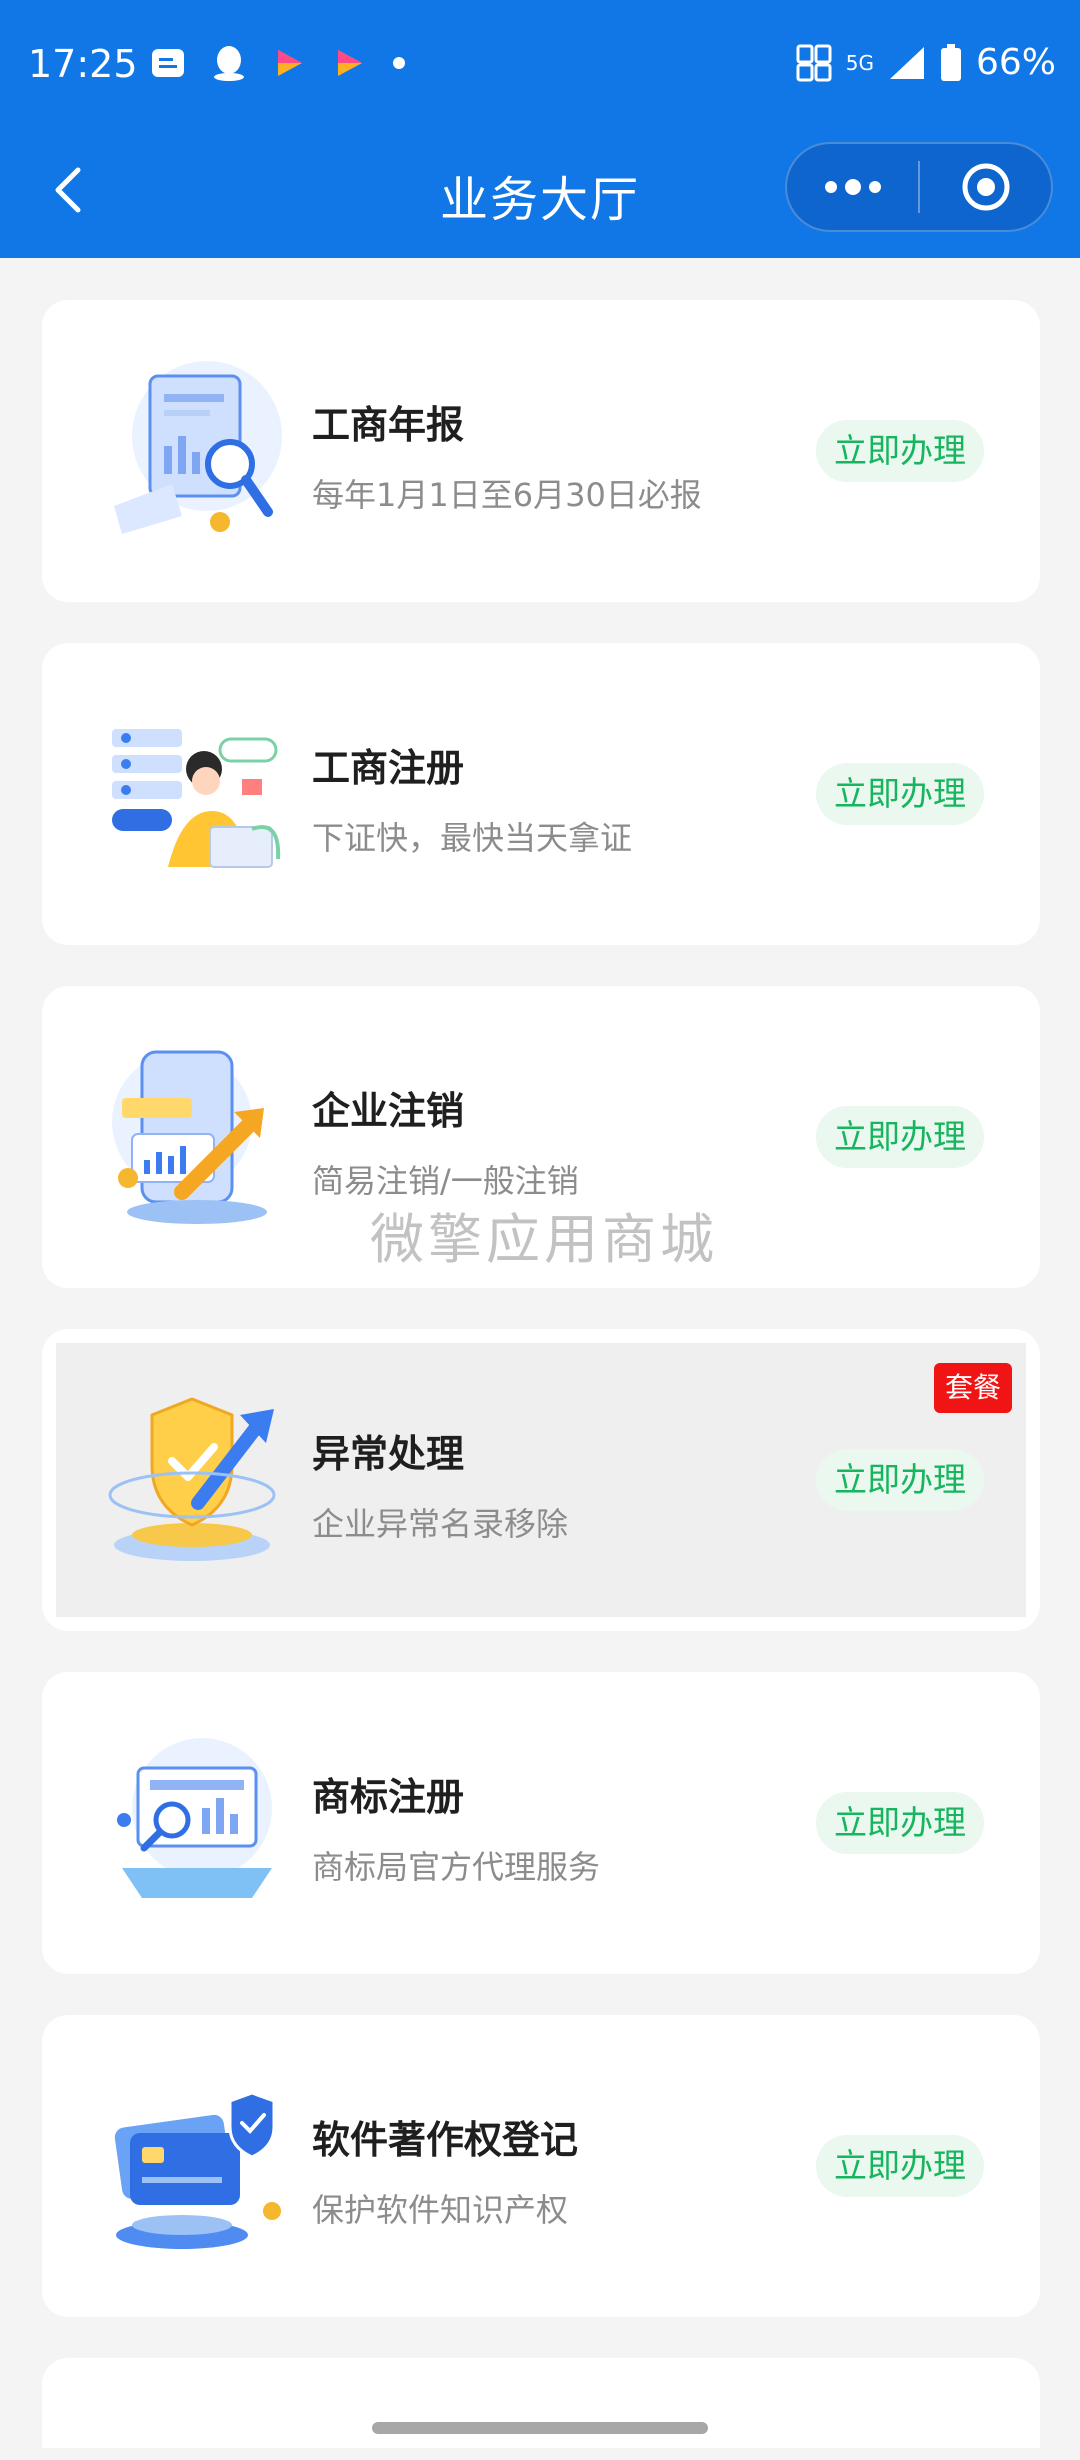 This screenshot has width=1080, height=2460. I want to click on laptop-chart-icon, so click(194, 1818).